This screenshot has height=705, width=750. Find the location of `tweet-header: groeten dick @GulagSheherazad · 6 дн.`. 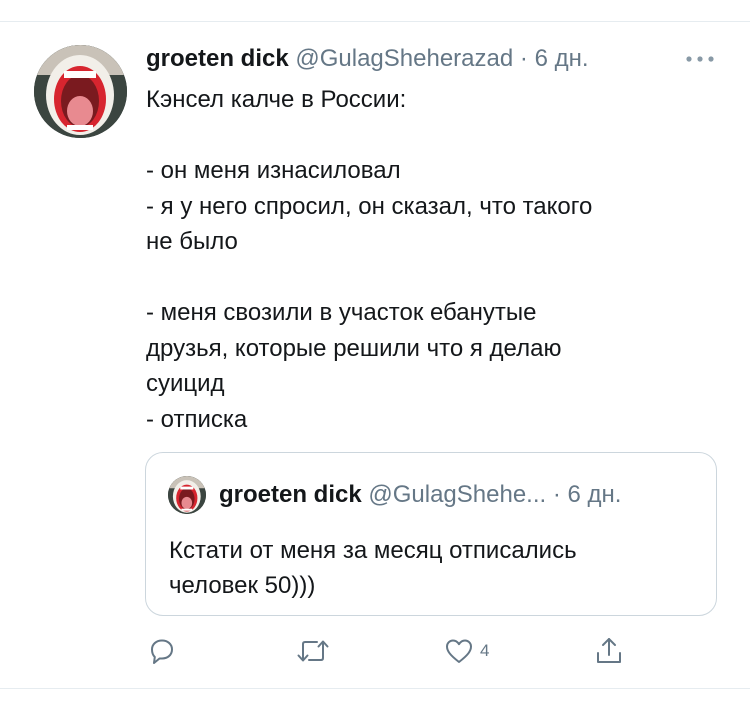

tweet-header: groeten dick @GulagSheherazad · 6 дн. is located at coordinates (367, 59).